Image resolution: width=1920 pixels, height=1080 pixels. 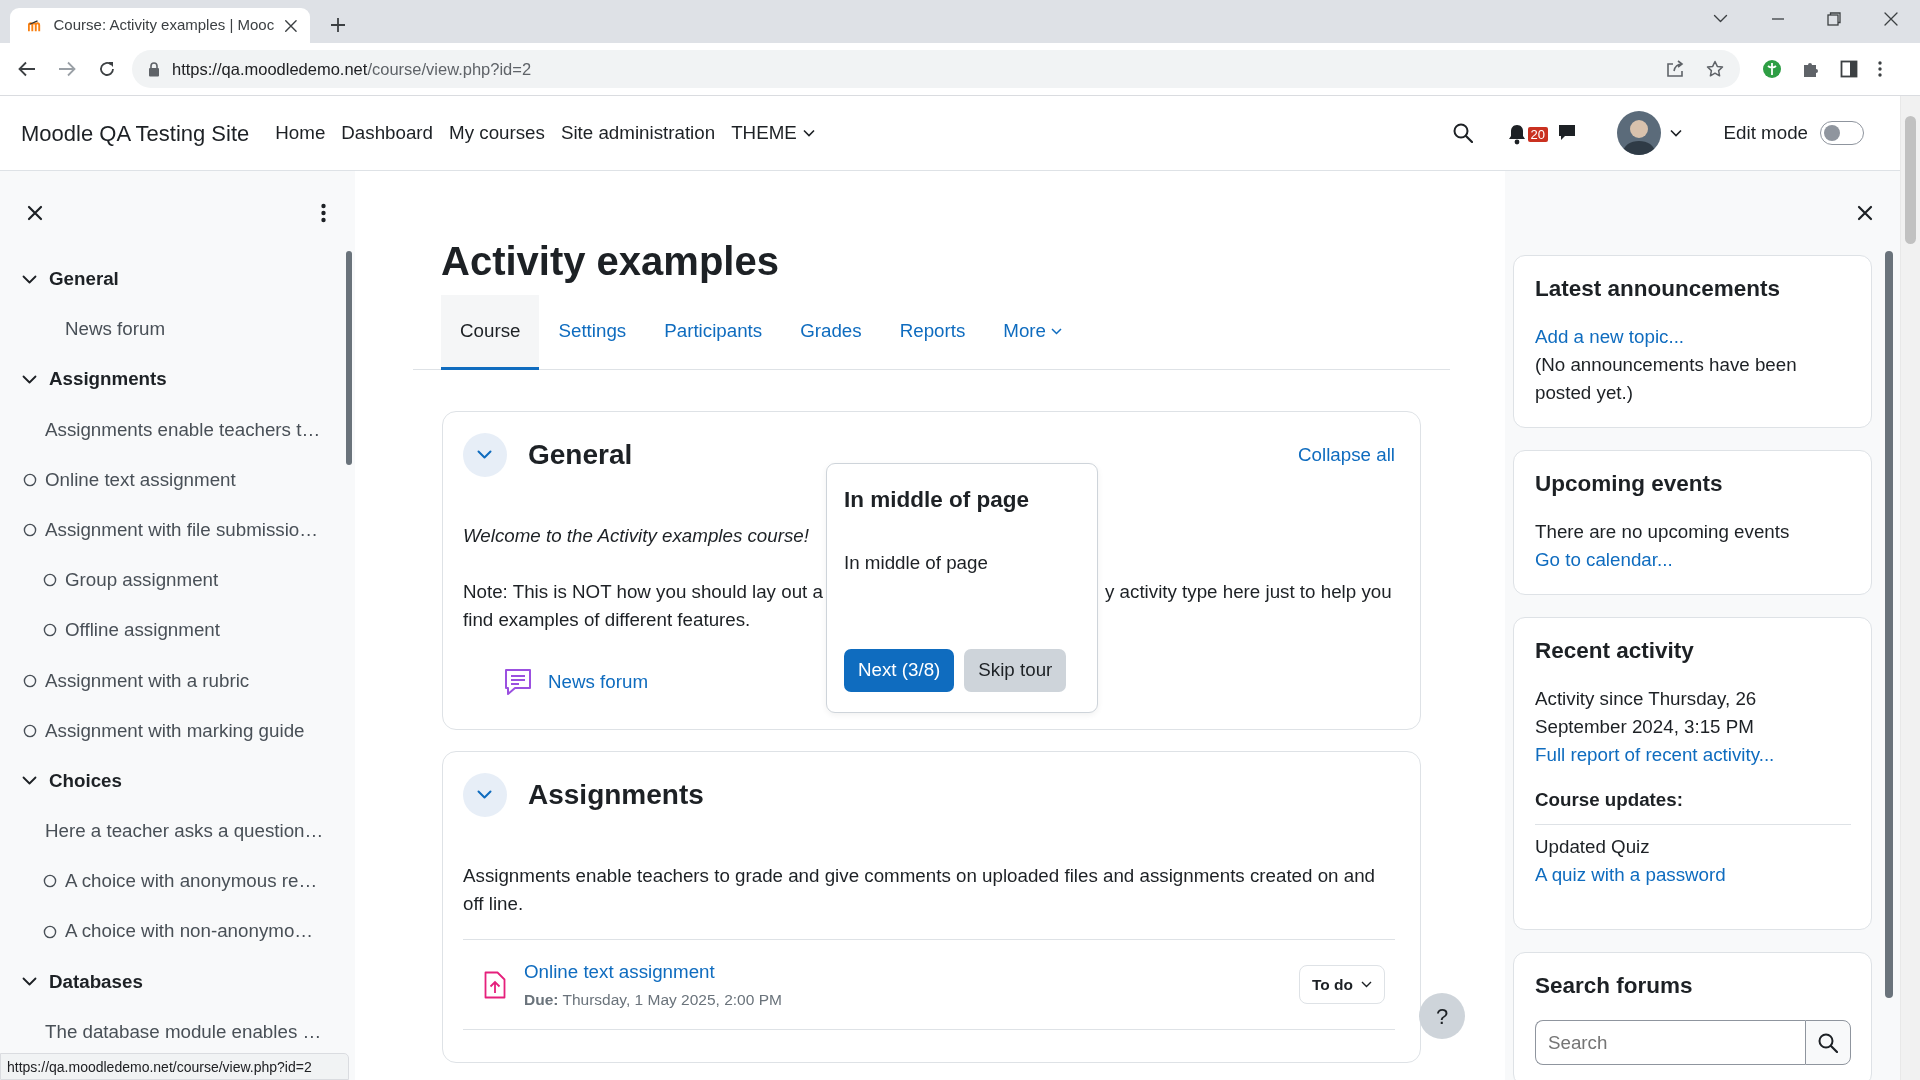 What do you see at coordinates (932, 332) in the screenshot?
I see `tab: Reports` at bounding box center [932, 332].